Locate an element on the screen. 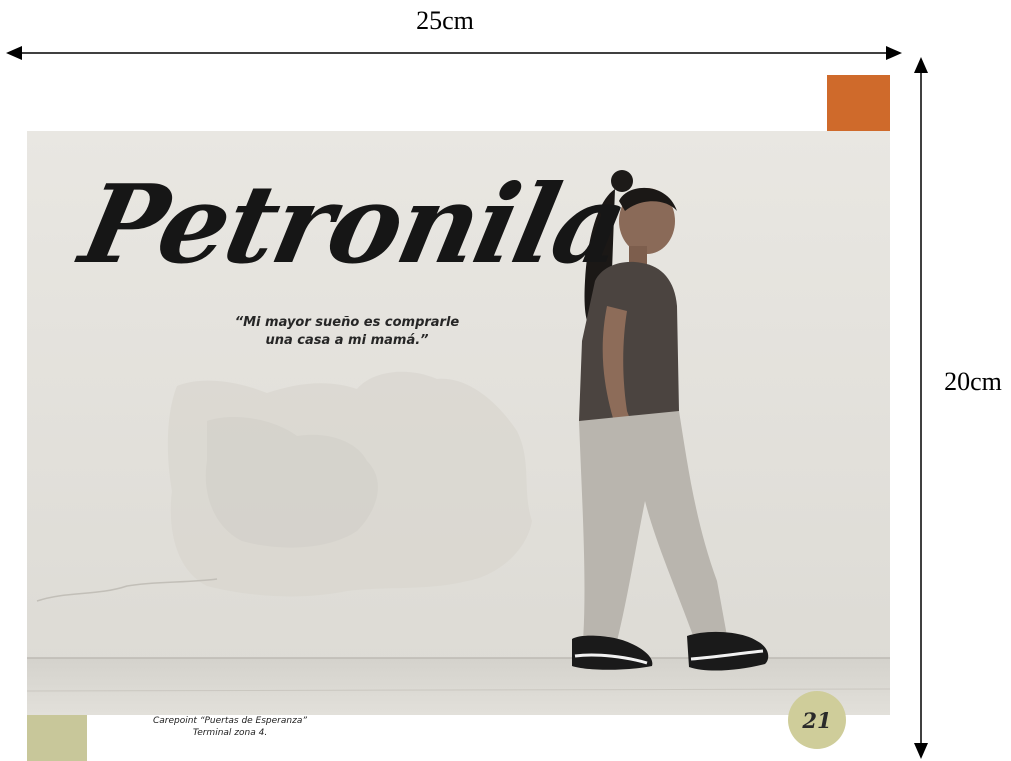 This screenshot has height=761, width=1011. orange-accent-square is located at coordinates (858, 103).